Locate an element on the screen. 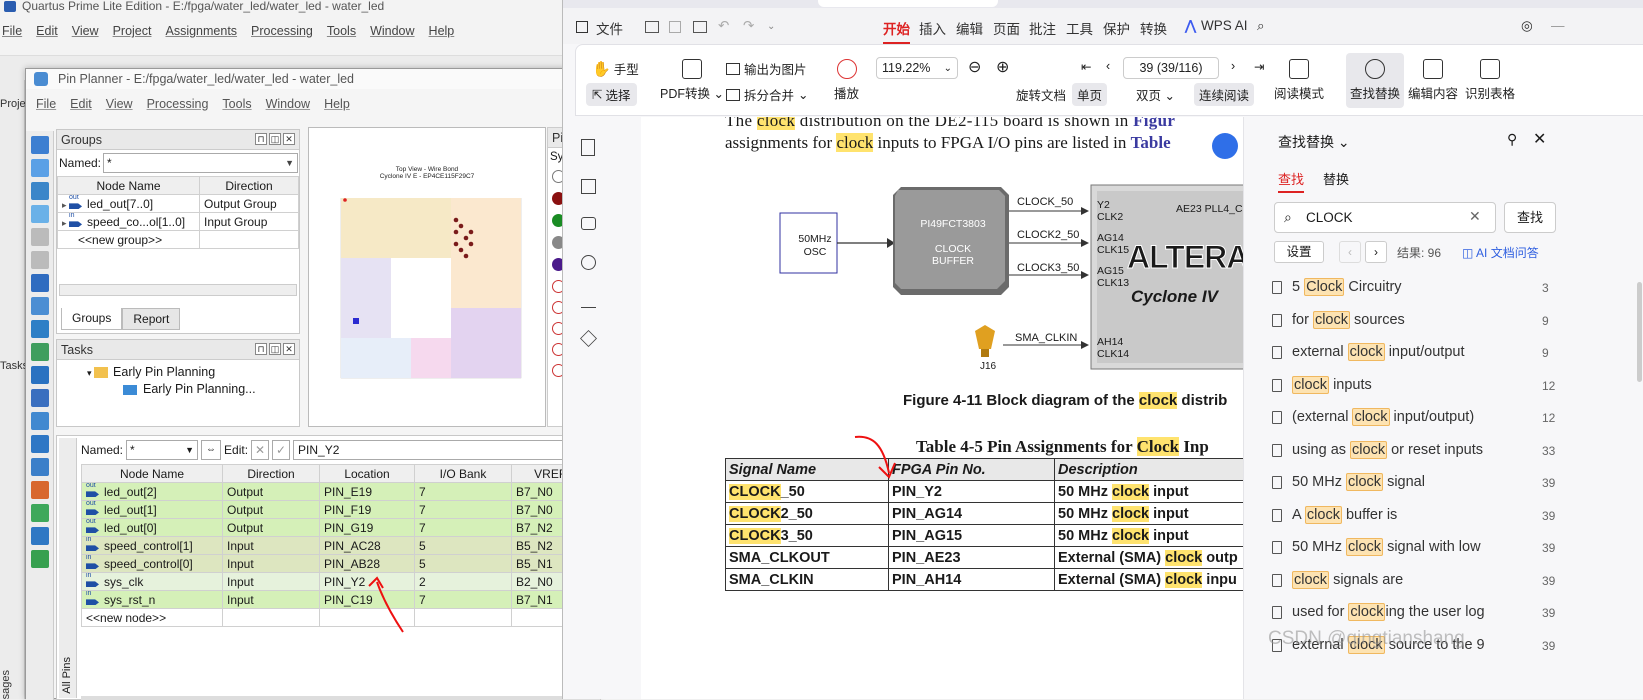 This screenshot has width=1643, height=700. single-page-button: 单页 is located at coordinates (1090, 94).